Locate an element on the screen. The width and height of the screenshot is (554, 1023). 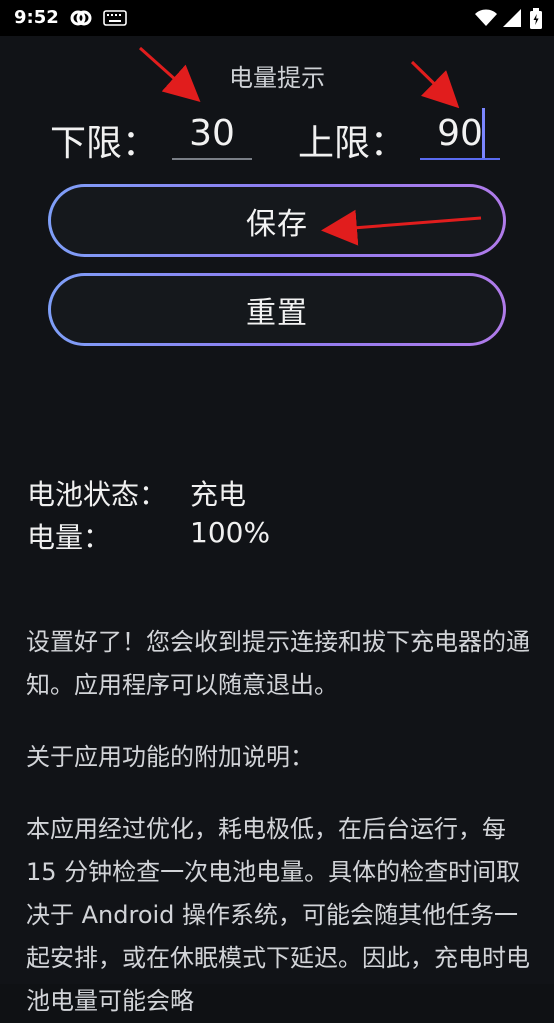
battery-status-value: 充电 is located at coordinates (218, 494).